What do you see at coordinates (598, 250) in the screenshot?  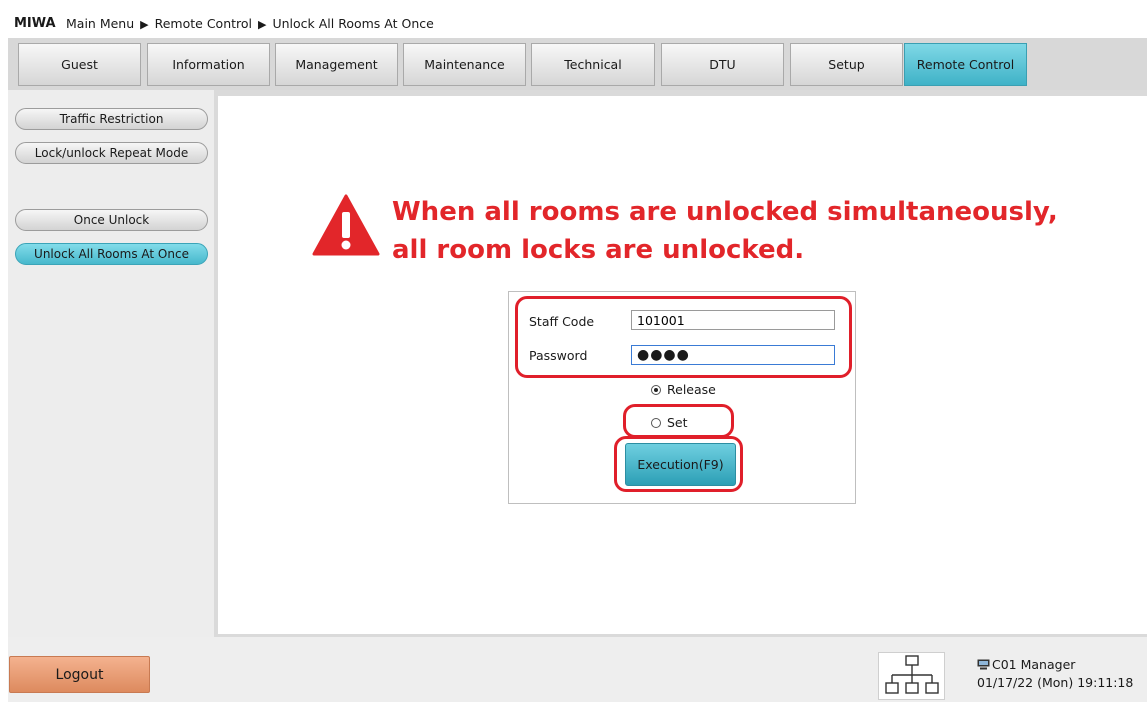 I see `warning-line-2: all room locks are unlocked.` at bounding box center [598, 250].